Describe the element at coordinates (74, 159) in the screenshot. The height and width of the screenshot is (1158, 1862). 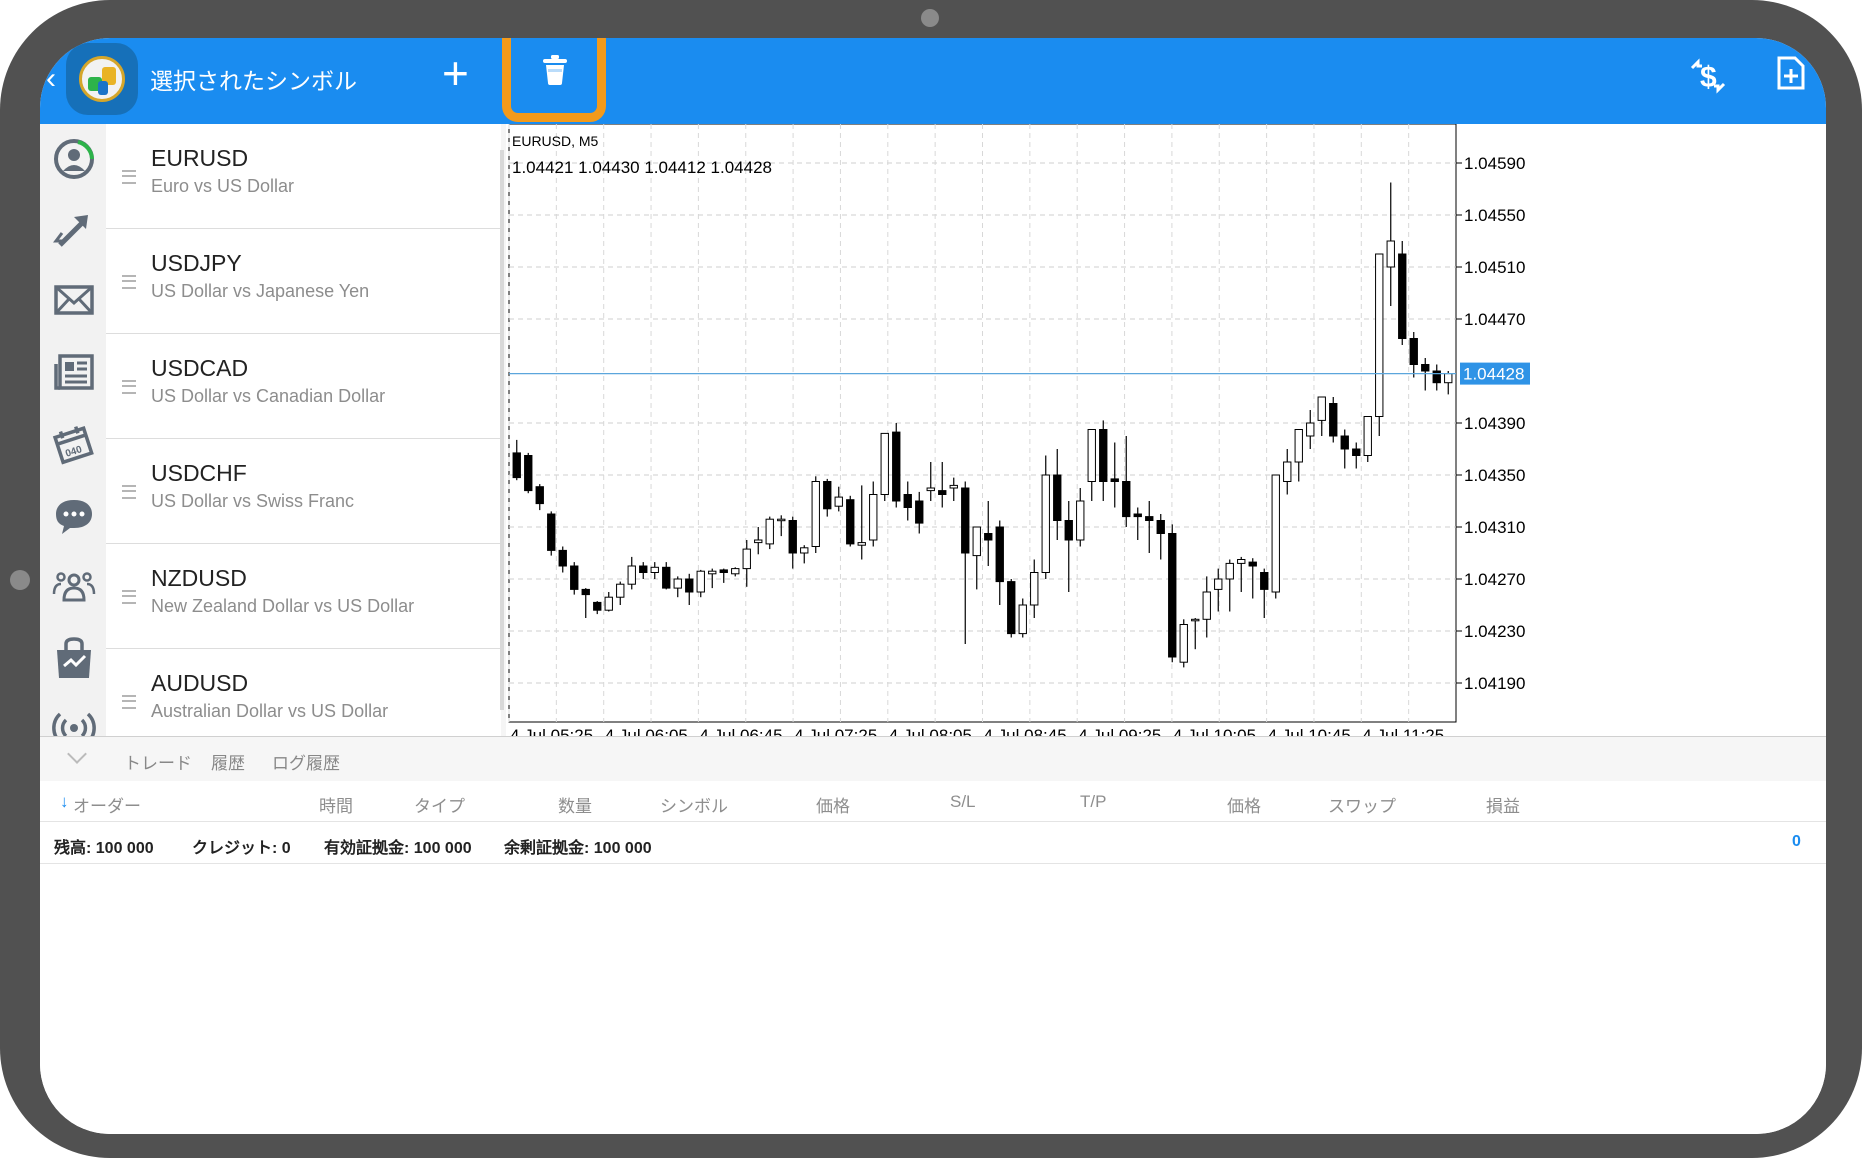
I see `account-icon` at that location.